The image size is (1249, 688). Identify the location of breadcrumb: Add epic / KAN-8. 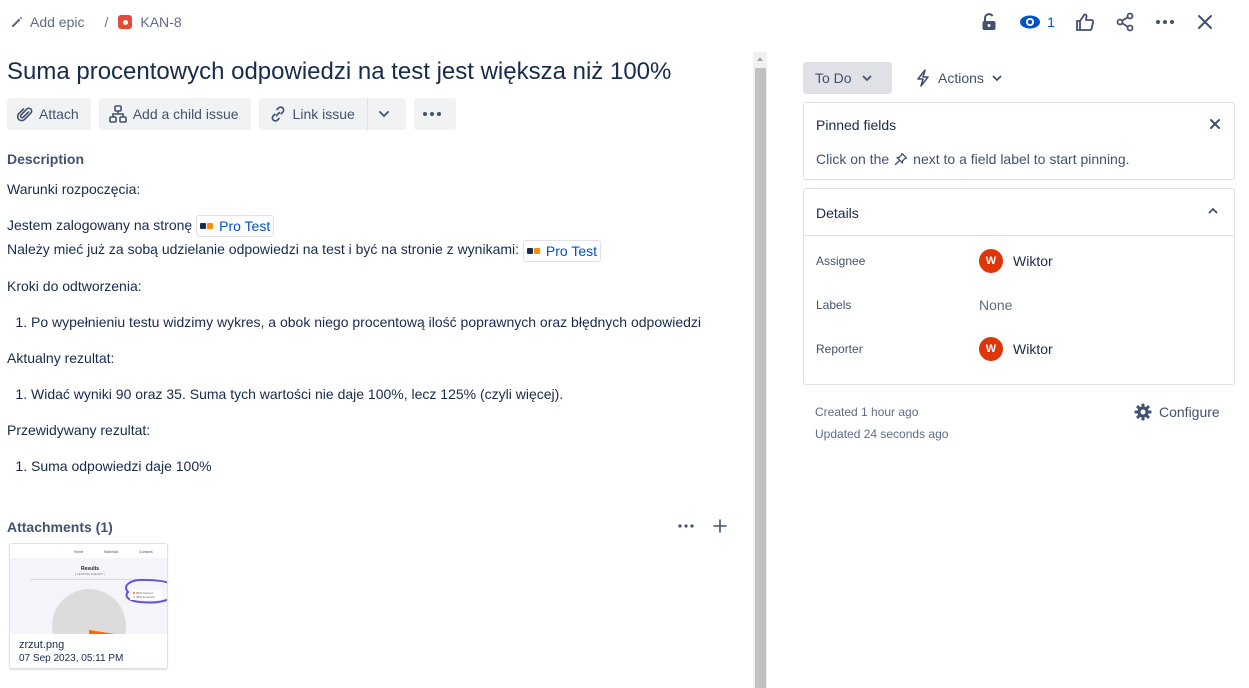
(96, 22).